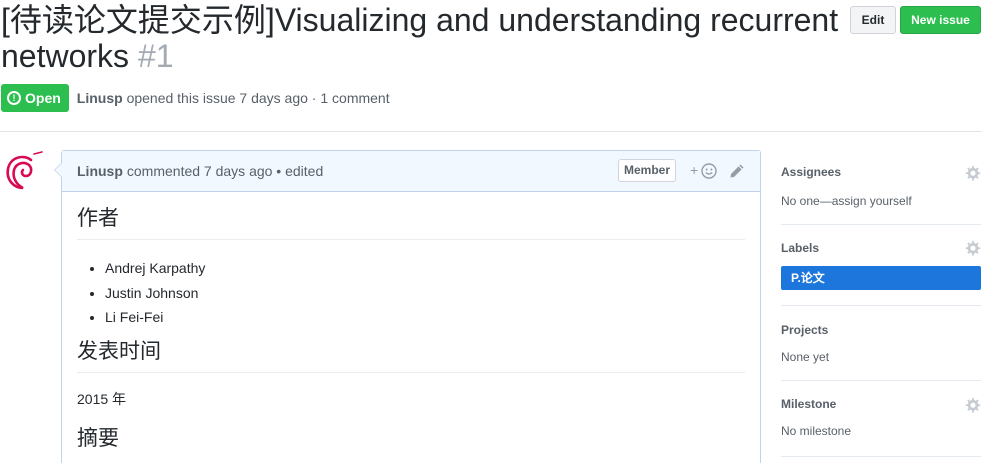 The image size is (992, 463). I want to click on react-plus: +, so click(694, 170).